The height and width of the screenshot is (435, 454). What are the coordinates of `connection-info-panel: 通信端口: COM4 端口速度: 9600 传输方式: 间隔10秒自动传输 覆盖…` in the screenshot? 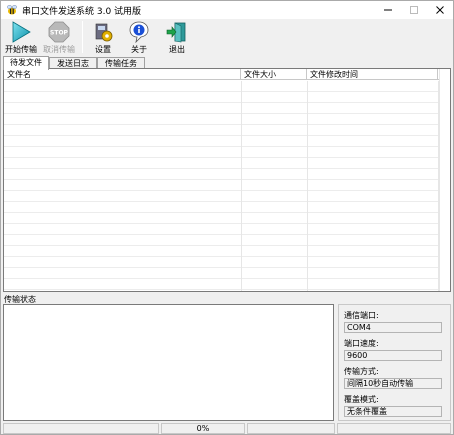 It's located at (394, 362).